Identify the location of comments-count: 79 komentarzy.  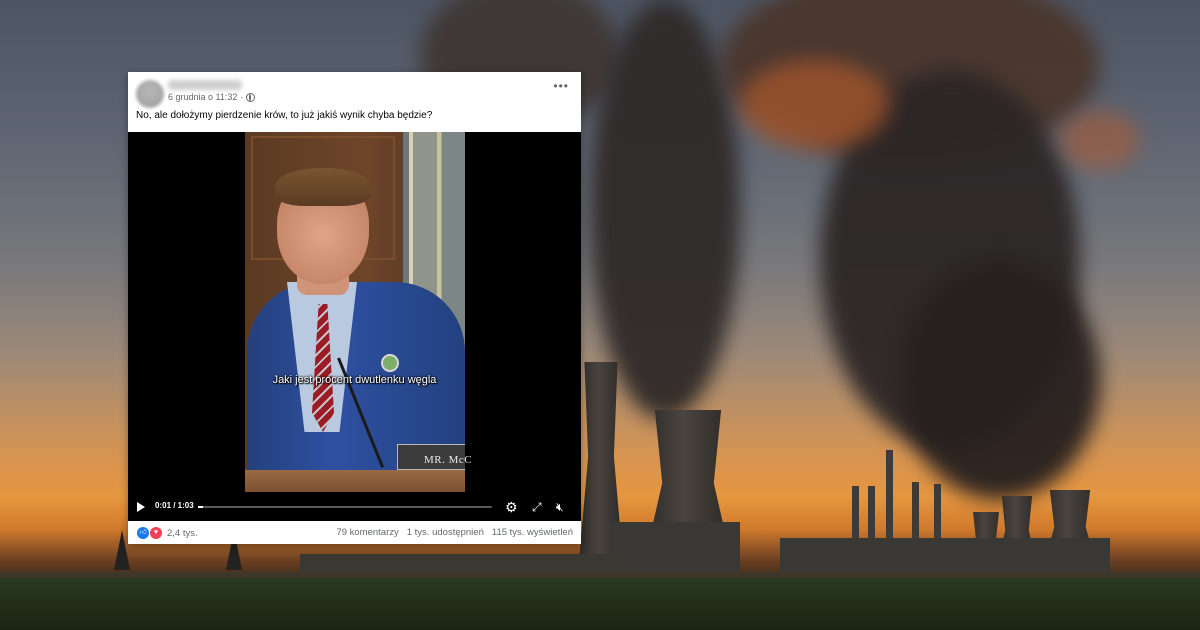
(367, 532).